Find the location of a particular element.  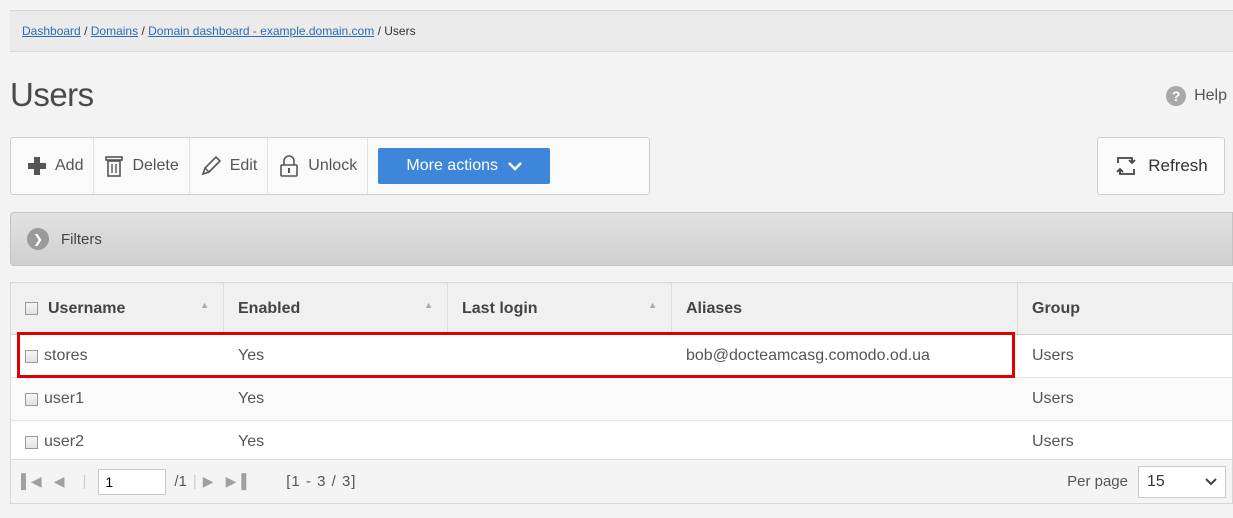

edit-button: Edit is located at coordinates (229, 166).